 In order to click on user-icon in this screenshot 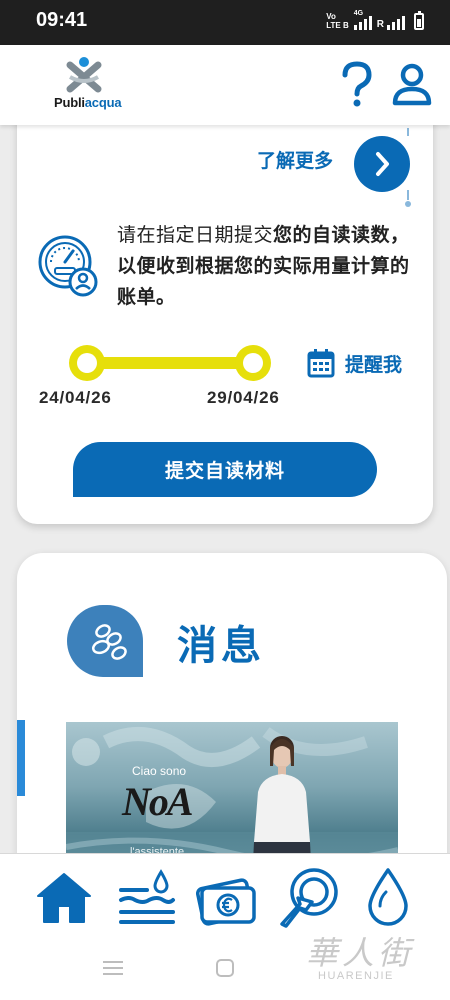, I will do `click(412, 85)`.